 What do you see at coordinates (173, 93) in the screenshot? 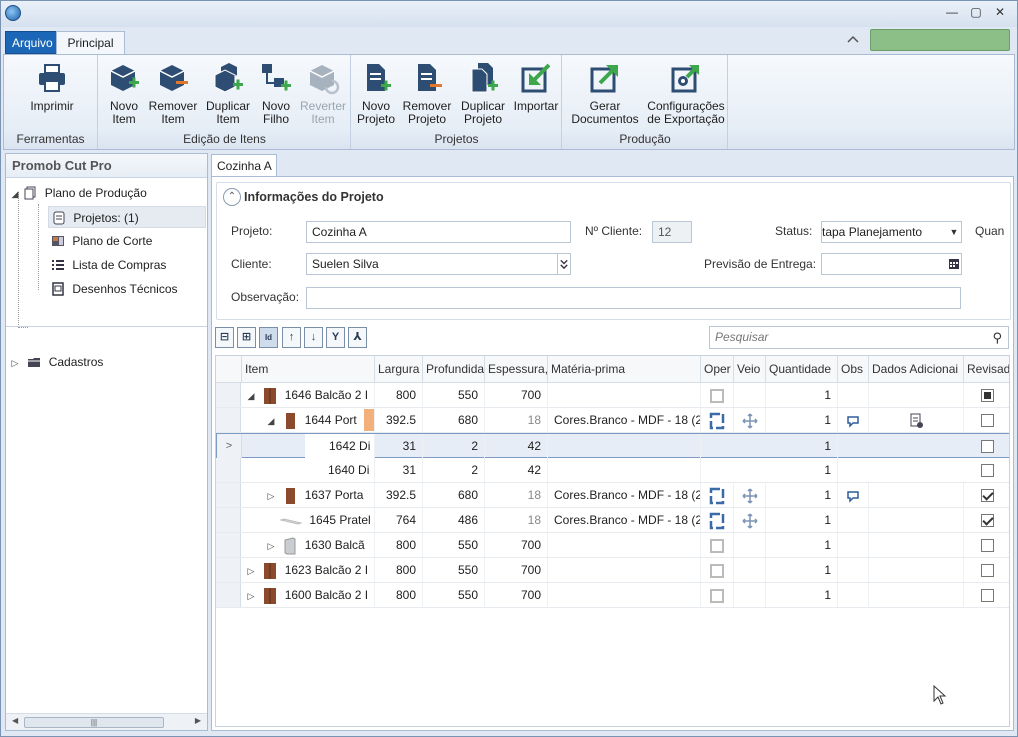
I see `remover-item-button: Remover Item` at bounding box center [173, 93].